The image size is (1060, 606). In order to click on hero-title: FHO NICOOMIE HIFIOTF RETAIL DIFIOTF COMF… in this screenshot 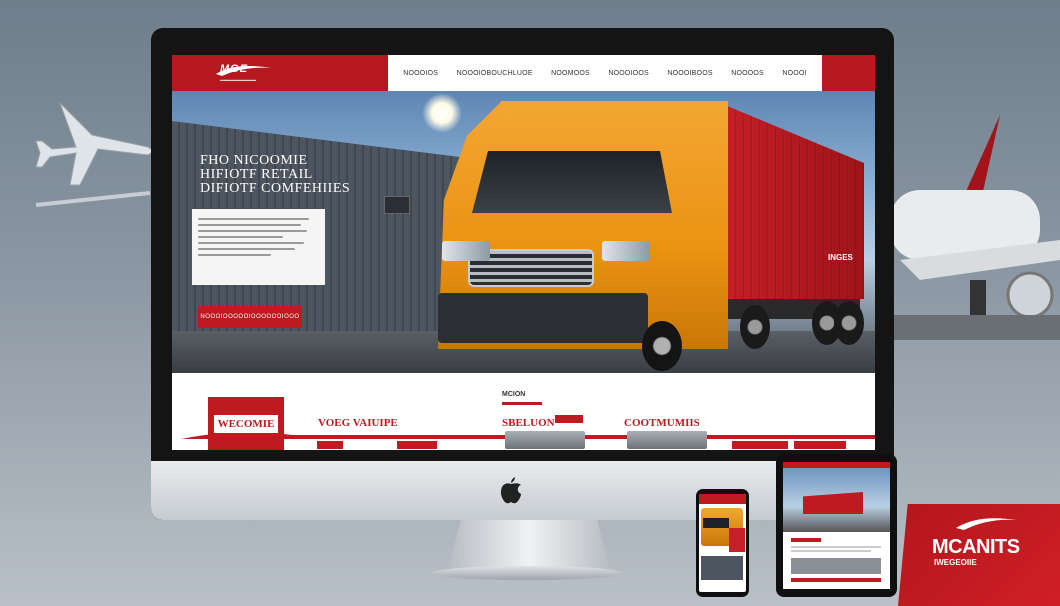, I will do `click(285, 175)`.